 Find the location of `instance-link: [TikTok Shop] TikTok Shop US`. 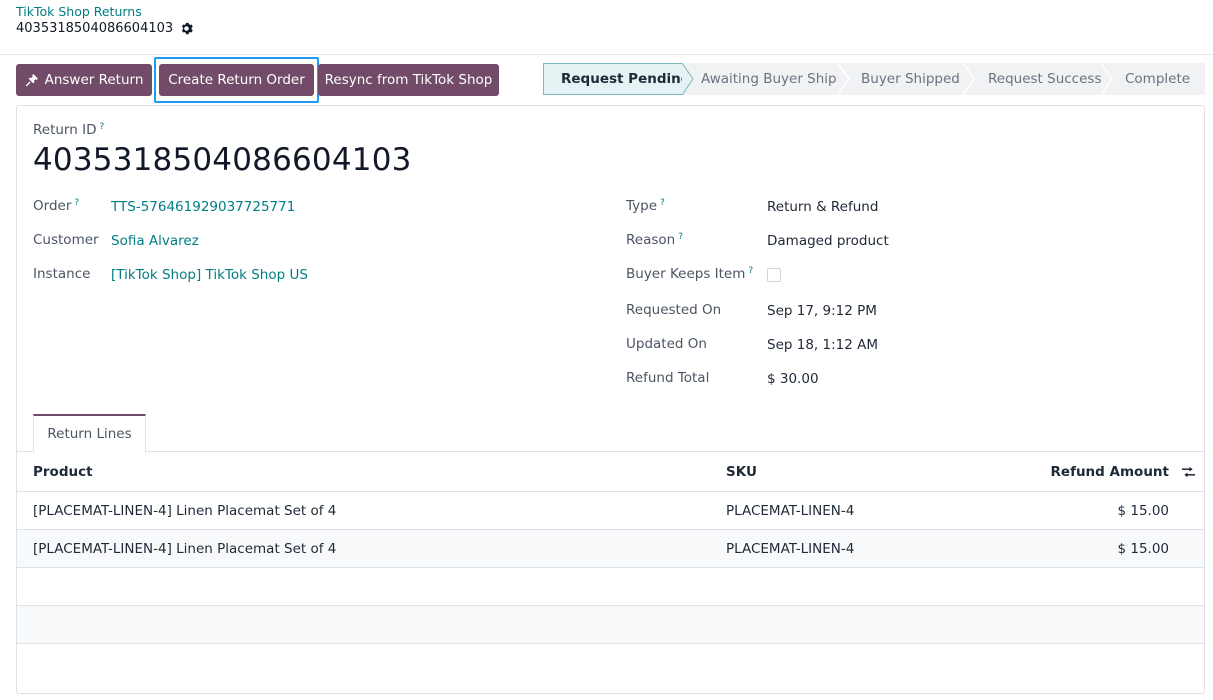

instance-link: [TikTok Shop] TikTok Shop US is located at coordinates (209, 275).